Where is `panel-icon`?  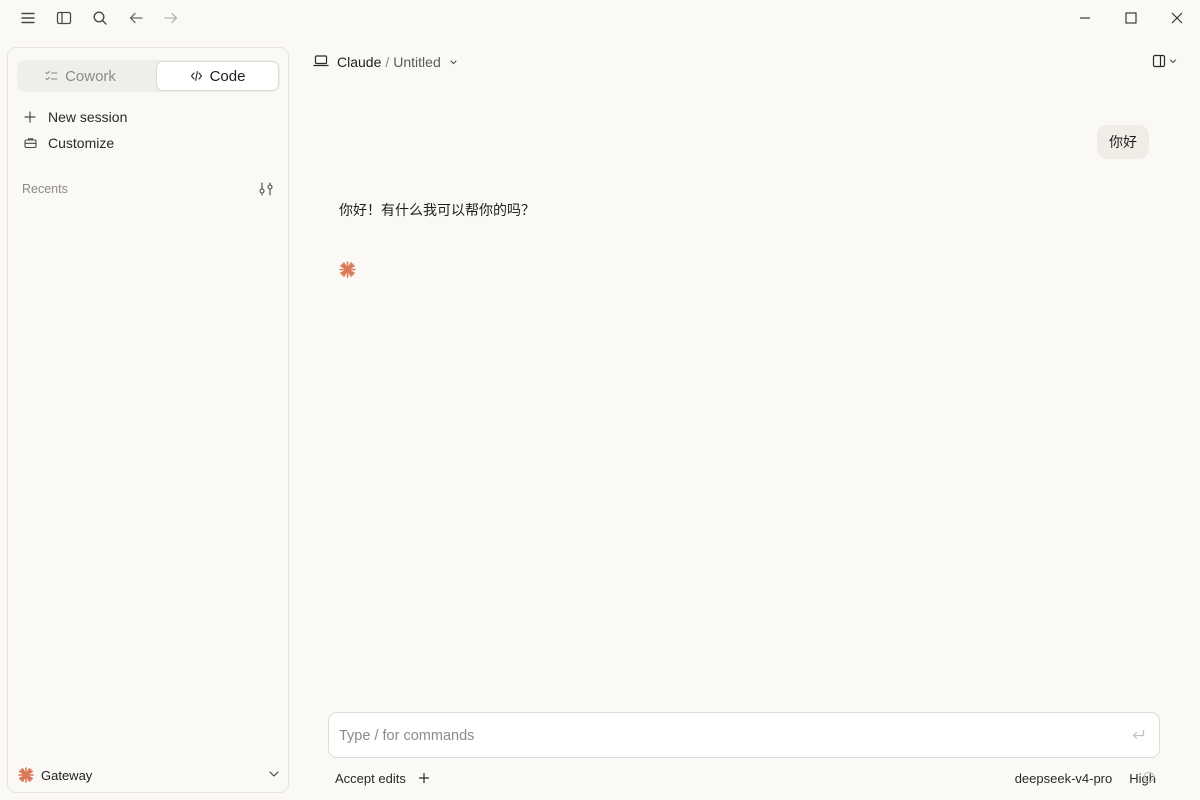
panel-icon is located at coordinates (1159, 61).